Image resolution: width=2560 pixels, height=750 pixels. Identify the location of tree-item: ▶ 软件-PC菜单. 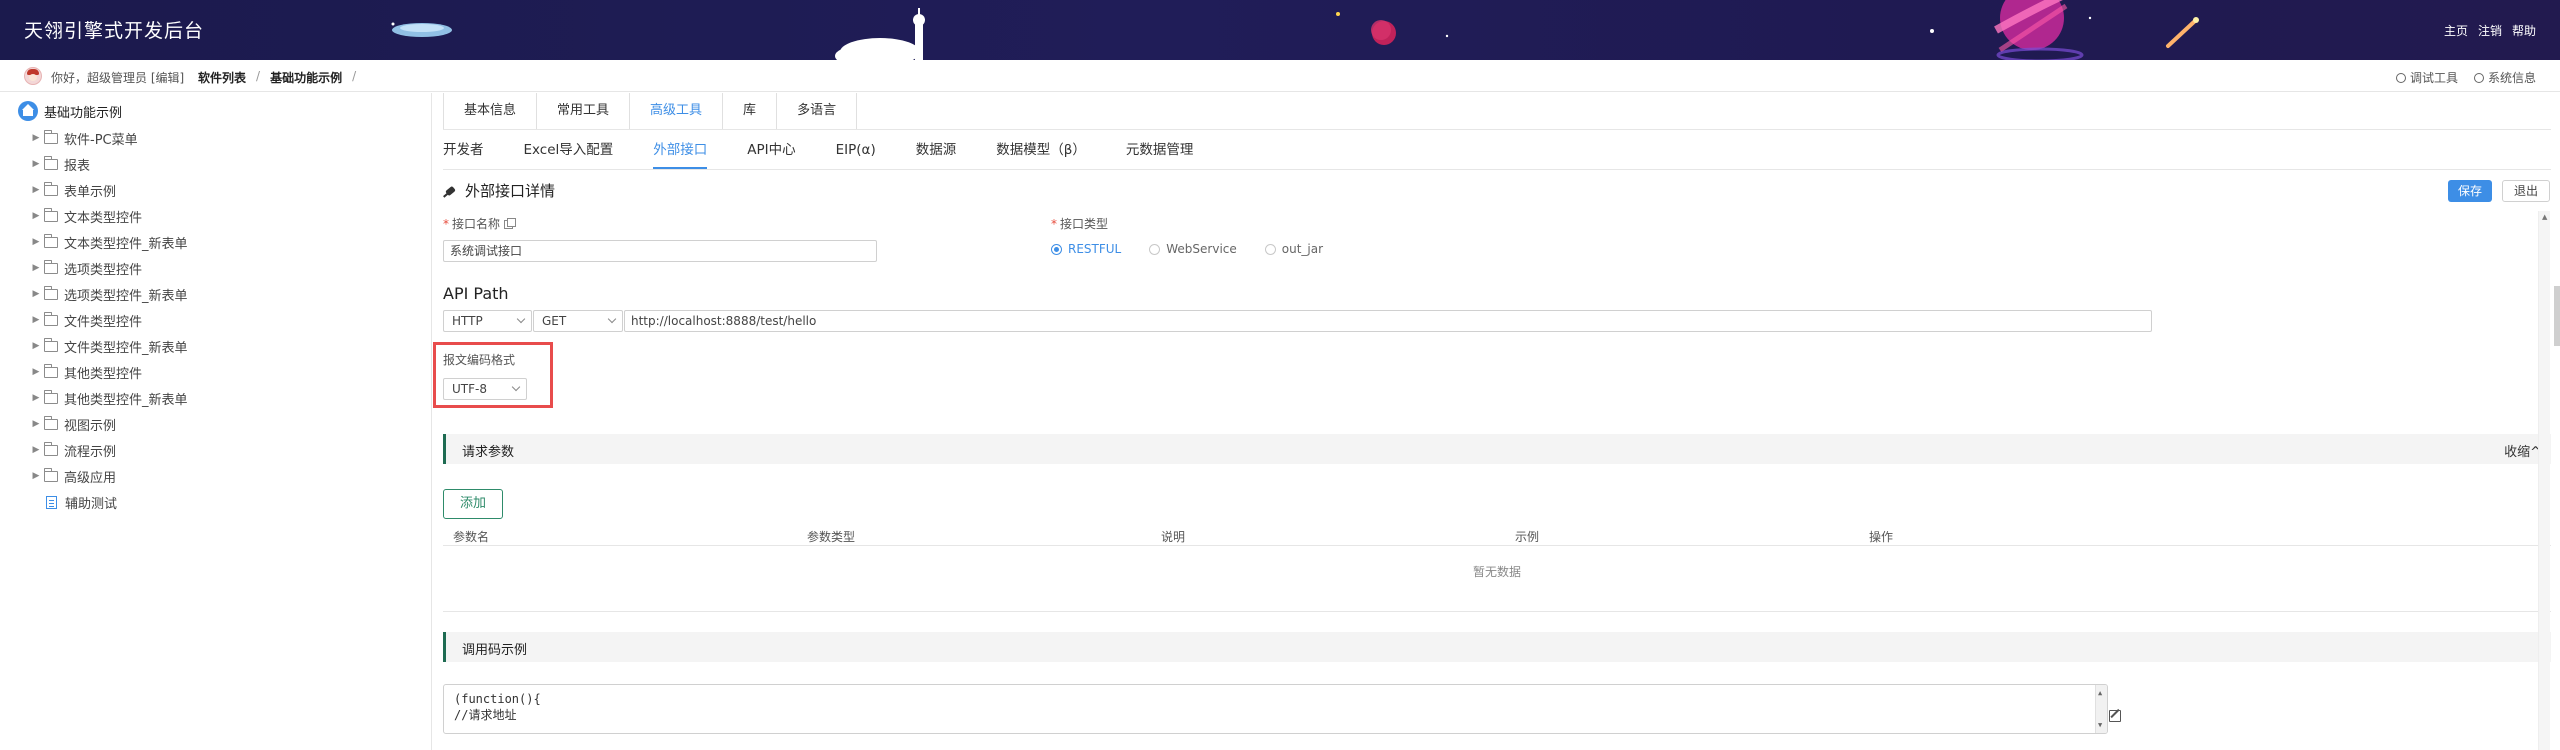
(108, 138).